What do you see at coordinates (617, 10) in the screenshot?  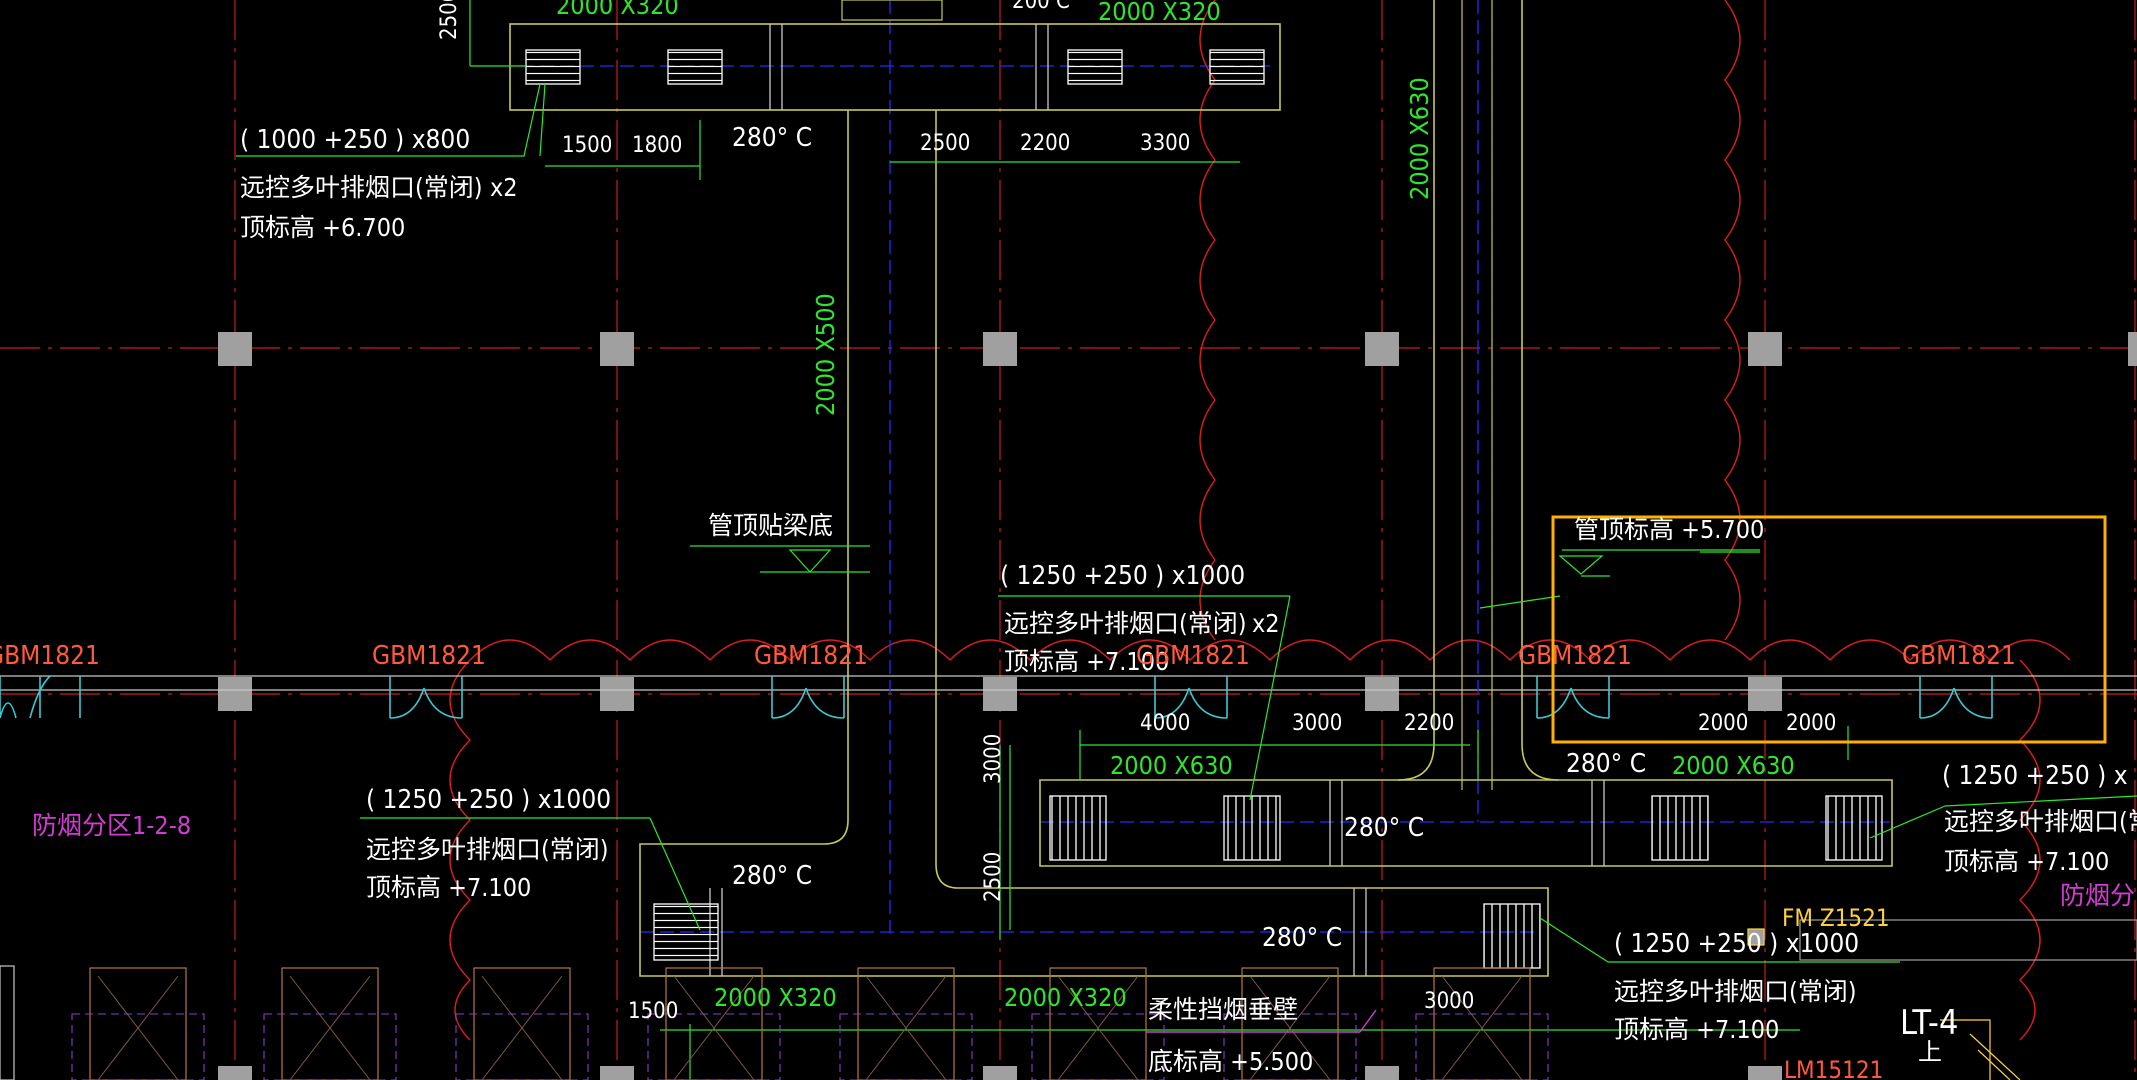 I see `duct-label-top-left: 2000 X320` at bounding box center [617, 10].